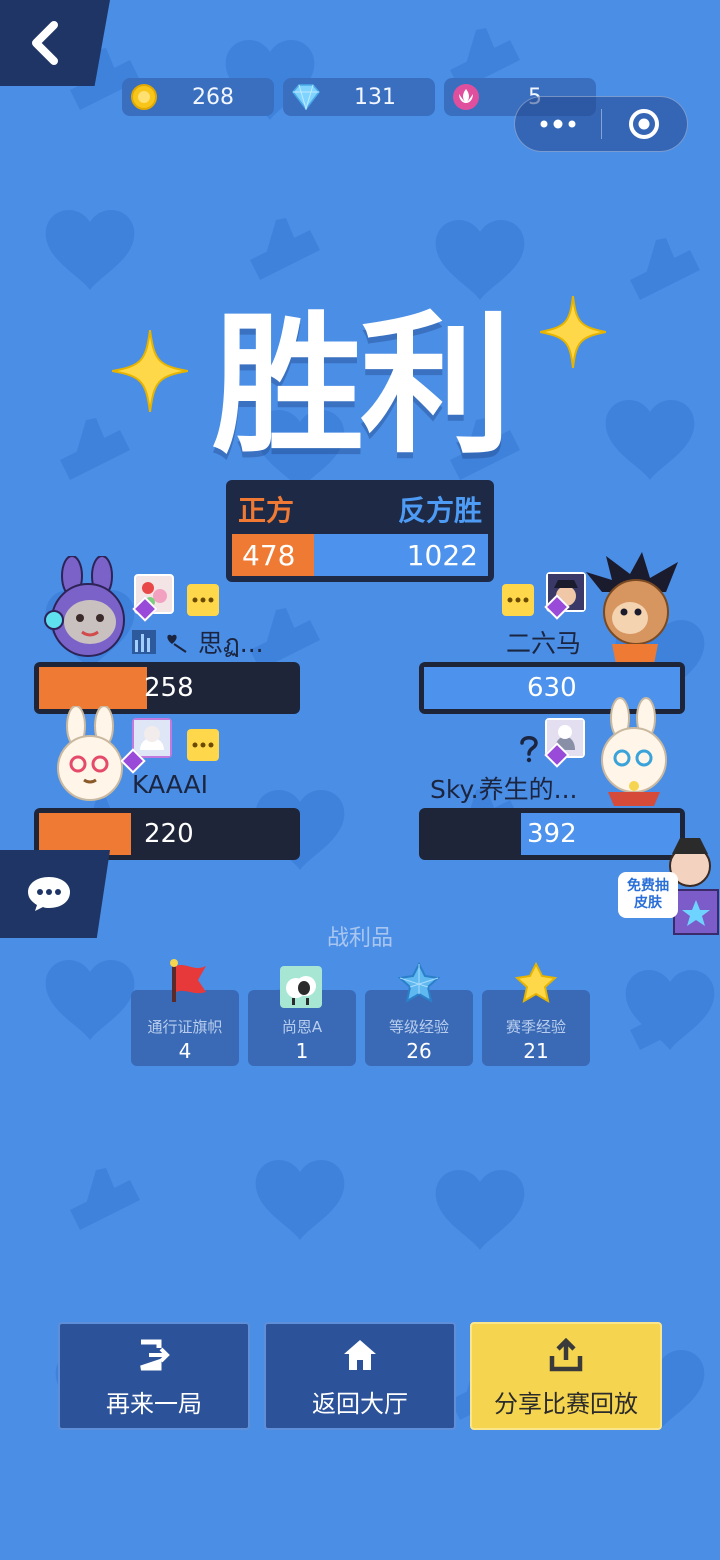 This screenshot has height=1560, width=720. What do you see at coordinates (144, 642) in the screenshot?
I see `equalizer-icon` at bounding box center [144, 642].